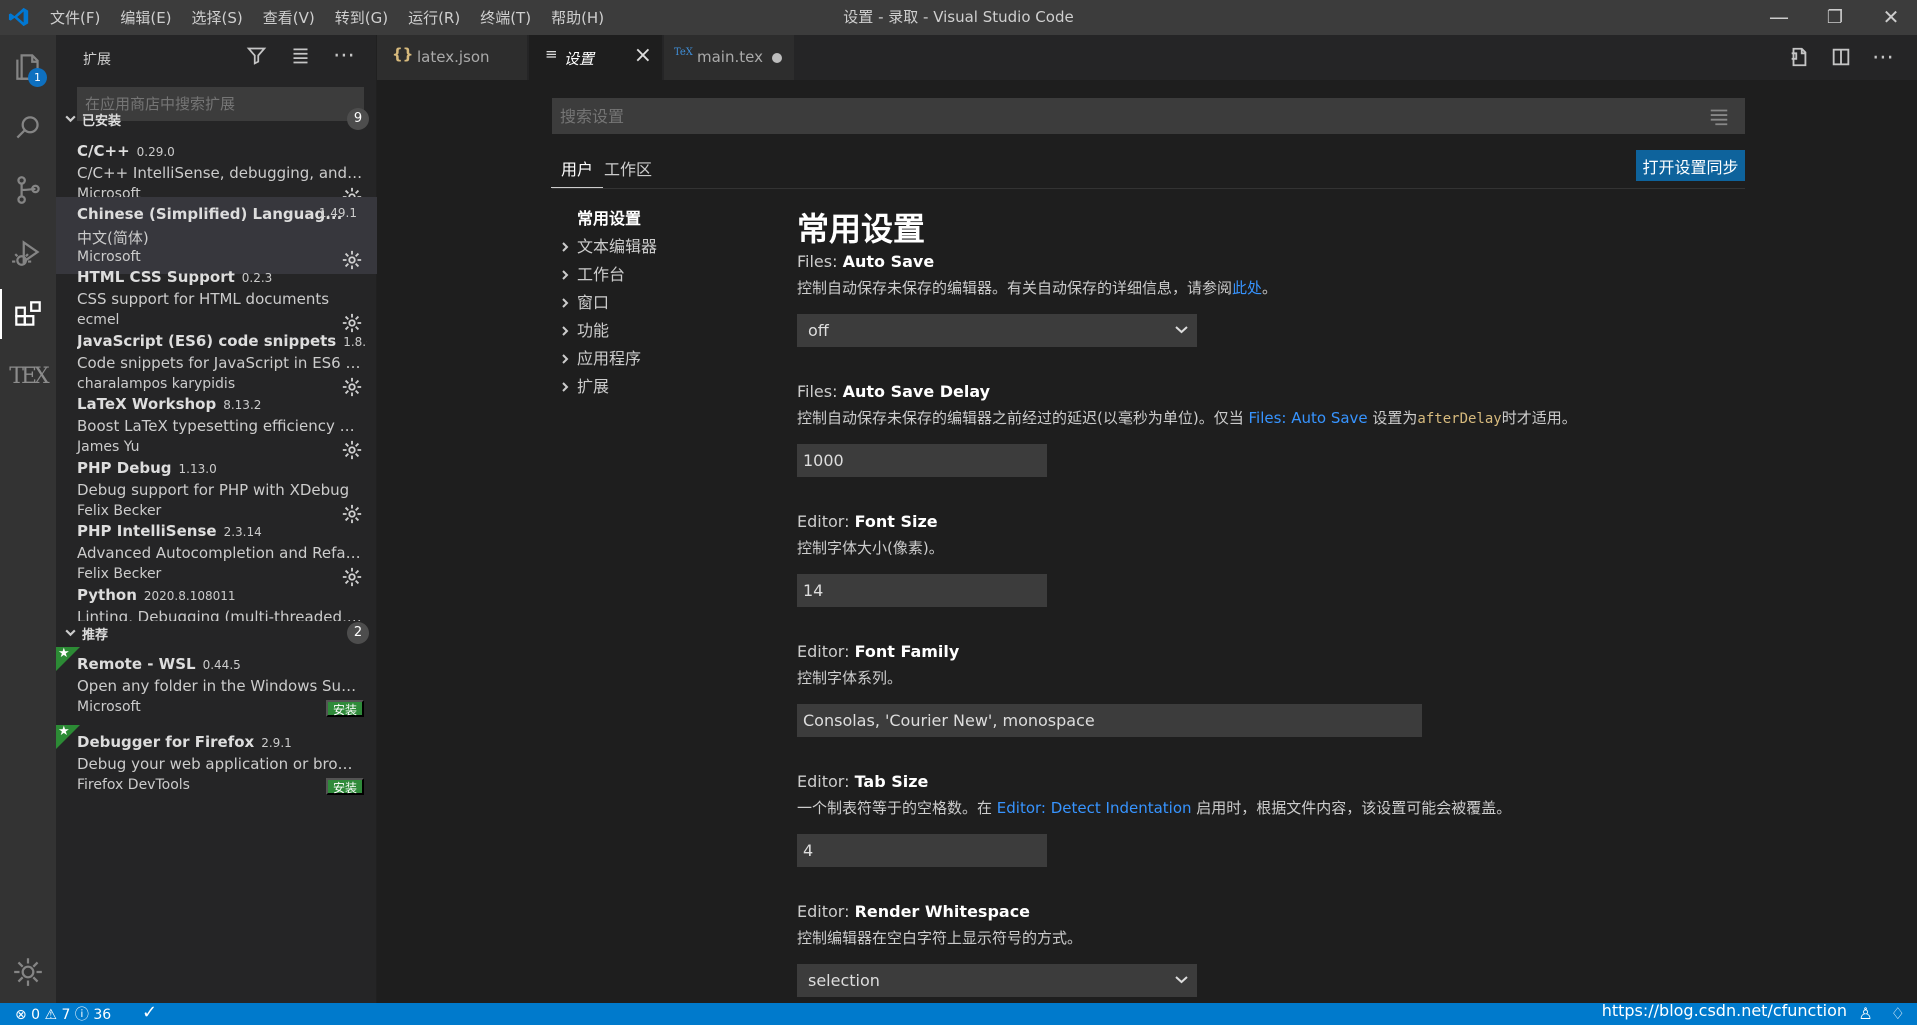  What do you see at coordinates (63, 1014) in the screenshot?
I see `problems-status: ⊗ 0 ⚠ 7 ⓘ 36` at bounding box center [63, 1014].